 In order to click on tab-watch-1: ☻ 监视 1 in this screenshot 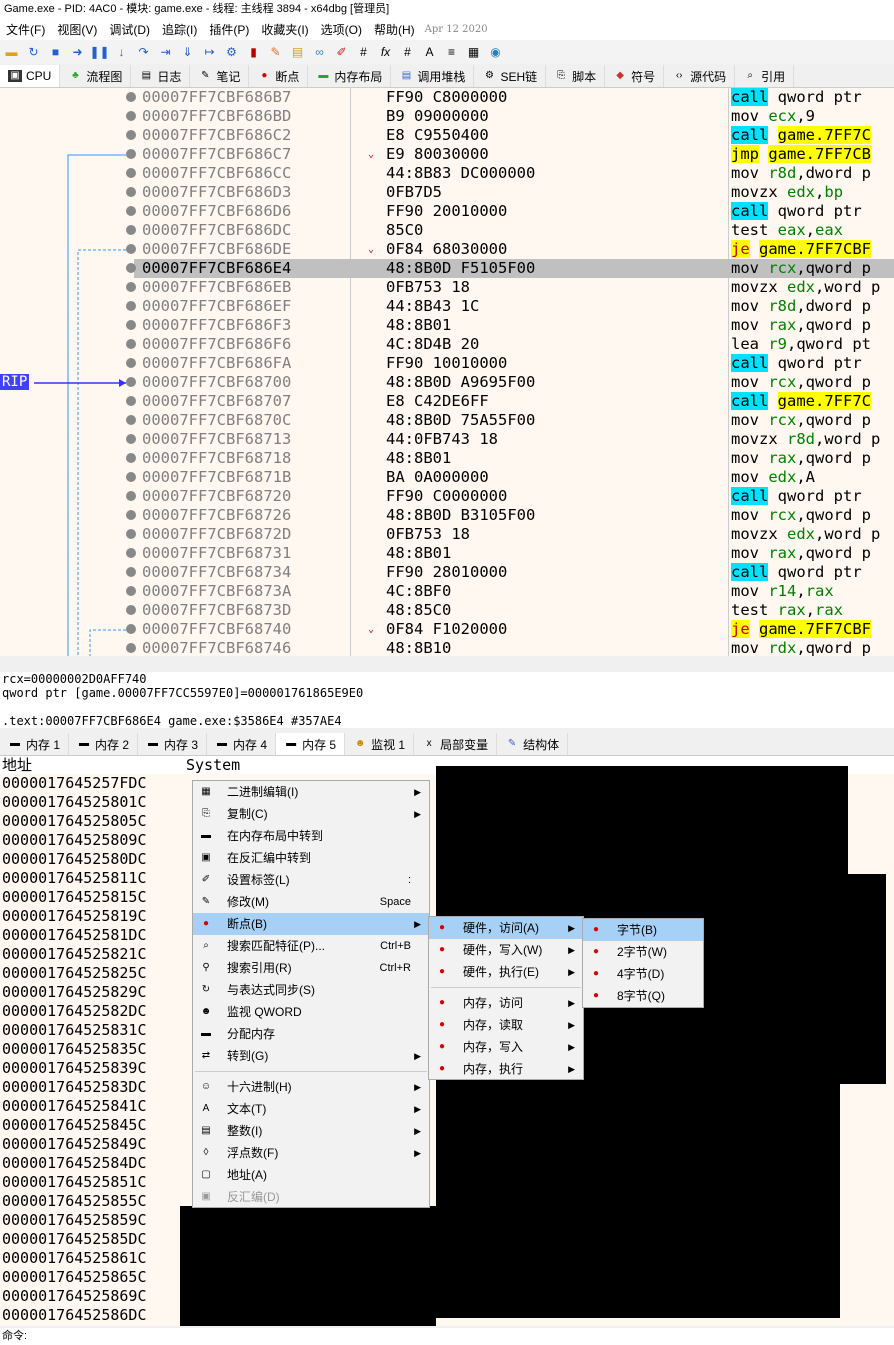, I will do `click(380, 744)`.